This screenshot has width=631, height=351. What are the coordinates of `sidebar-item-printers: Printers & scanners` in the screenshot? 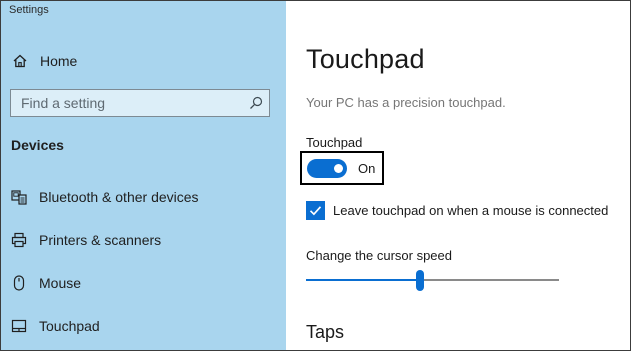 It's located at (143, 240).